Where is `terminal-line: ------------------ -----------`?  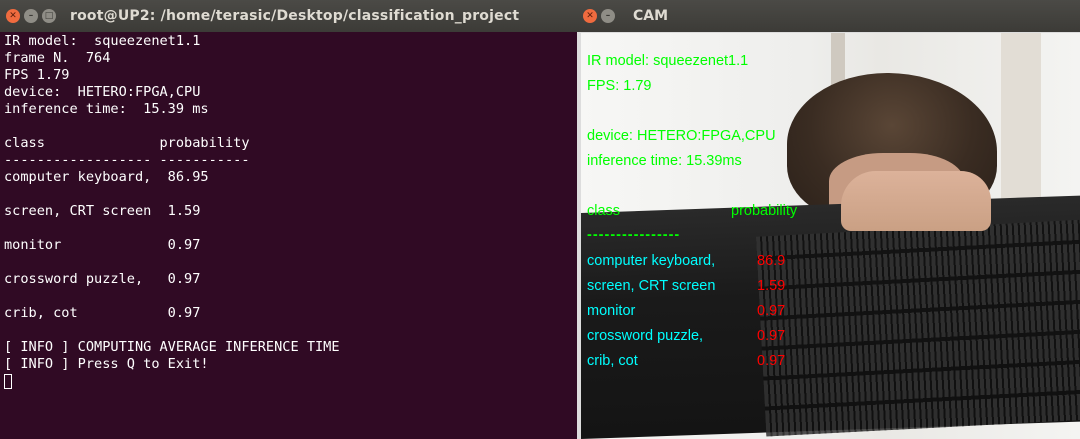 terminal-line: ------------------ ----------- is located at coordinates (127, 160).